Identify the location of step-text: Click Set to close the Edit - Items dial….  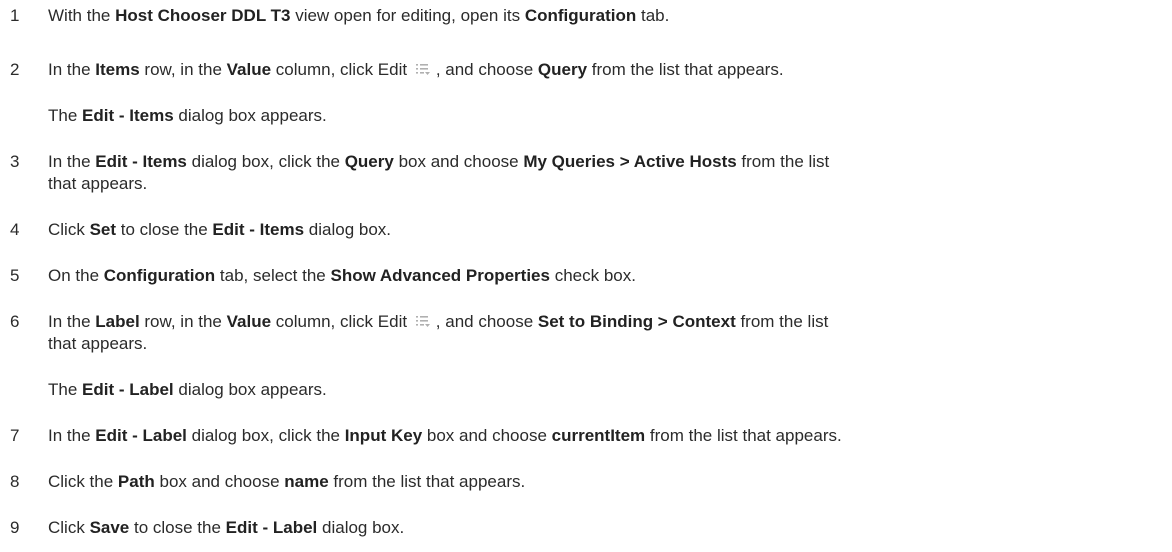
(219, 229).